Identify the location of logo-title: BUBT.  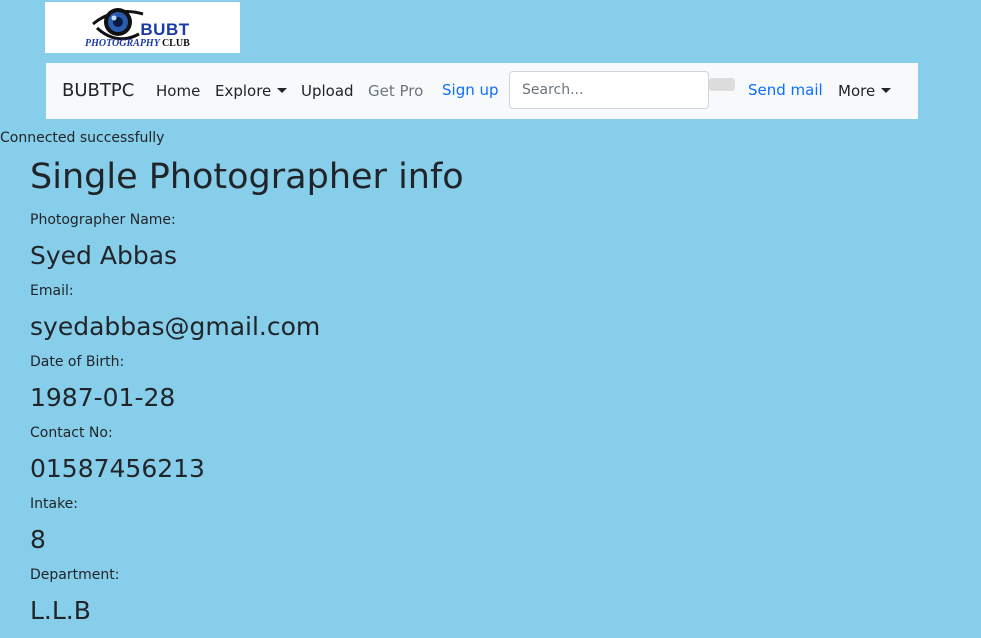
(165, 29).